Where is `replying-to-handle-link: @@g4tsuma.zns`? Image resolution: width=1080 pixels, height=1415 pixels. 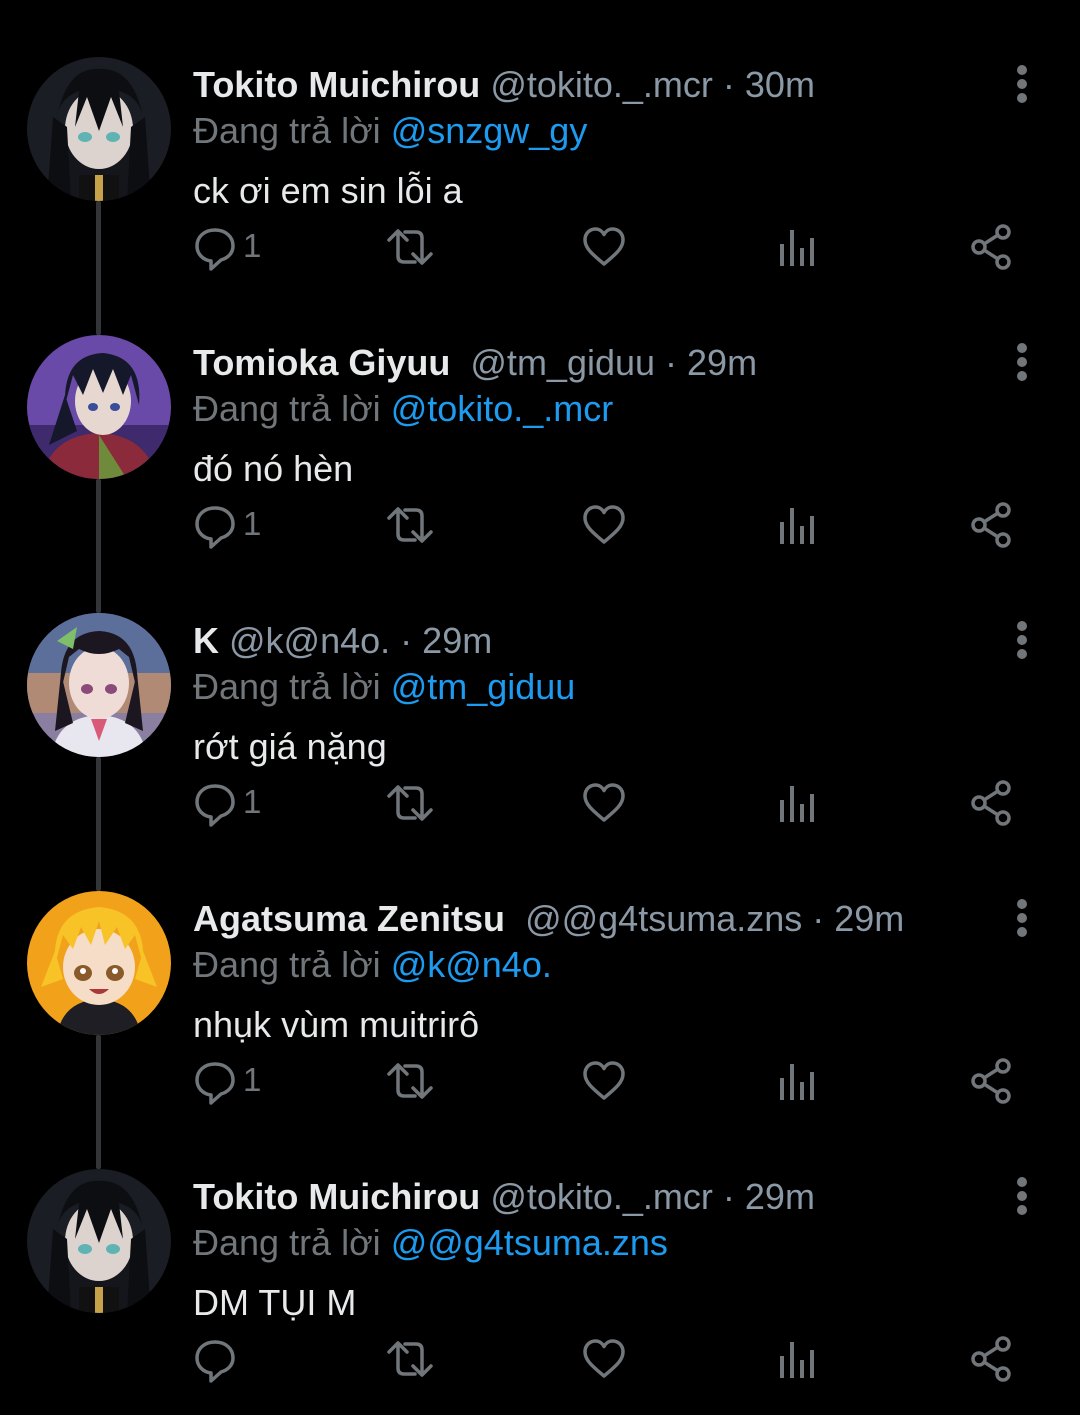 replying-to-handle-link: @@g4tsuma.zns is located at coordinates (529, 1242).